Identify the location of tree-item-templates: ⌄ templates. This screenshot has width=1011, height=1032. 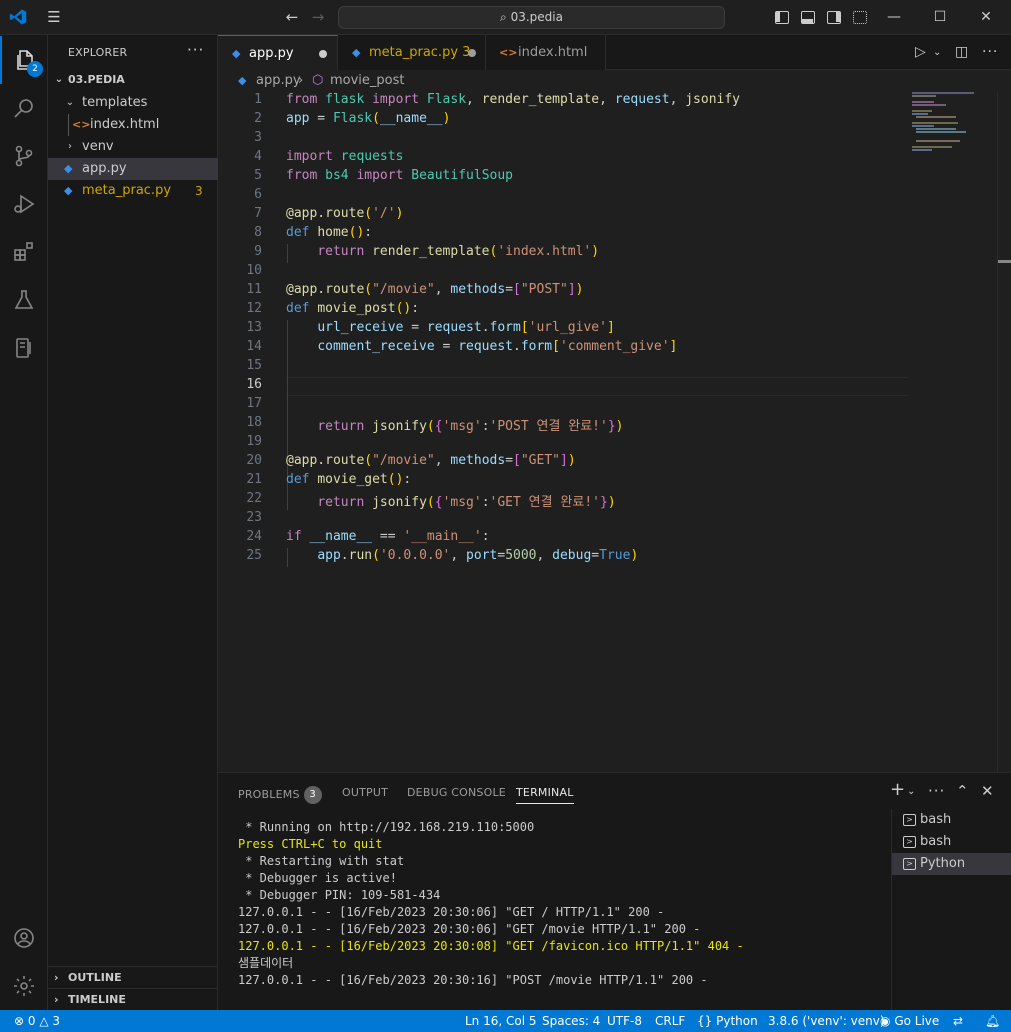
(133, 103).